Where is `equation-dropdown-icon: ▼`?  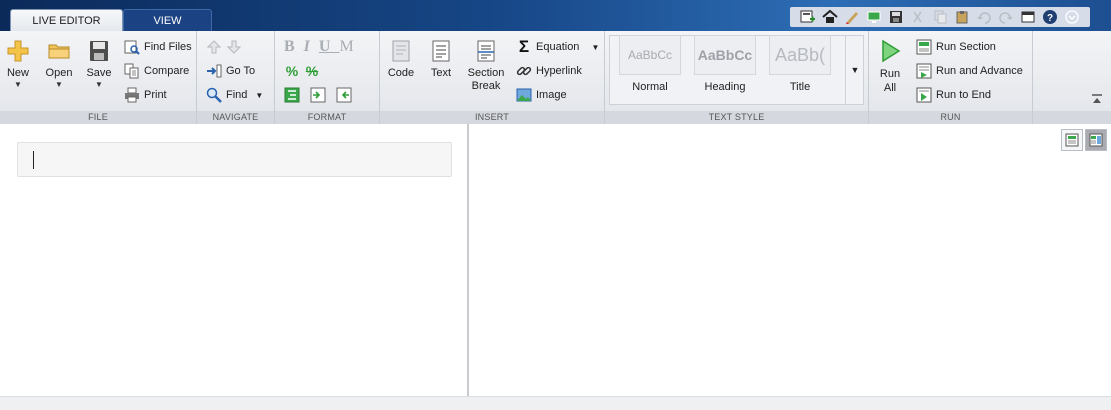
equation-dropdown-icon: ▼ is located at coordinates (595, 47).